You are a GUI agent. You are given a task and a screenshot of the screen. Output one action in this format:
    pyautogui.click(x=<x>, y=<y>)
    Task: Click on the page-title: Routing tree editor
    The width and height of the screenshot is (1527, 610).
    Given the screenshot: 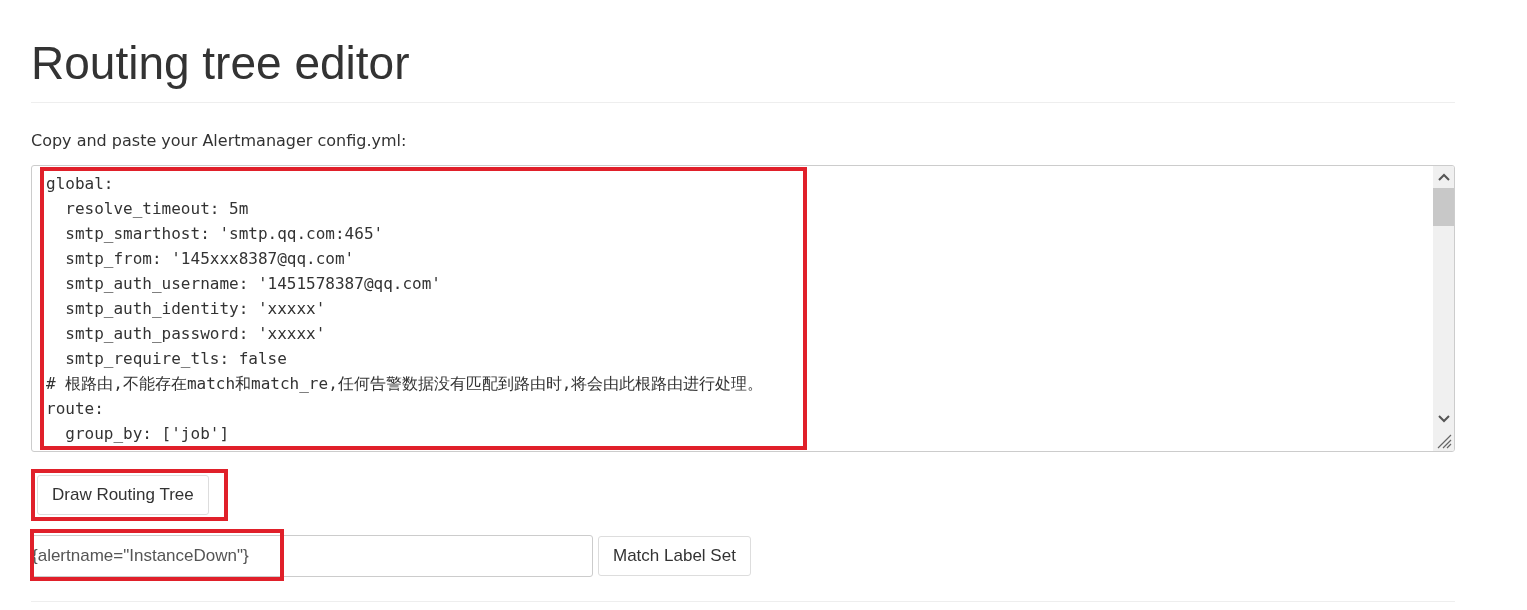 What is the action you would take?
    pyautogui.click(x=221, y=63)
    